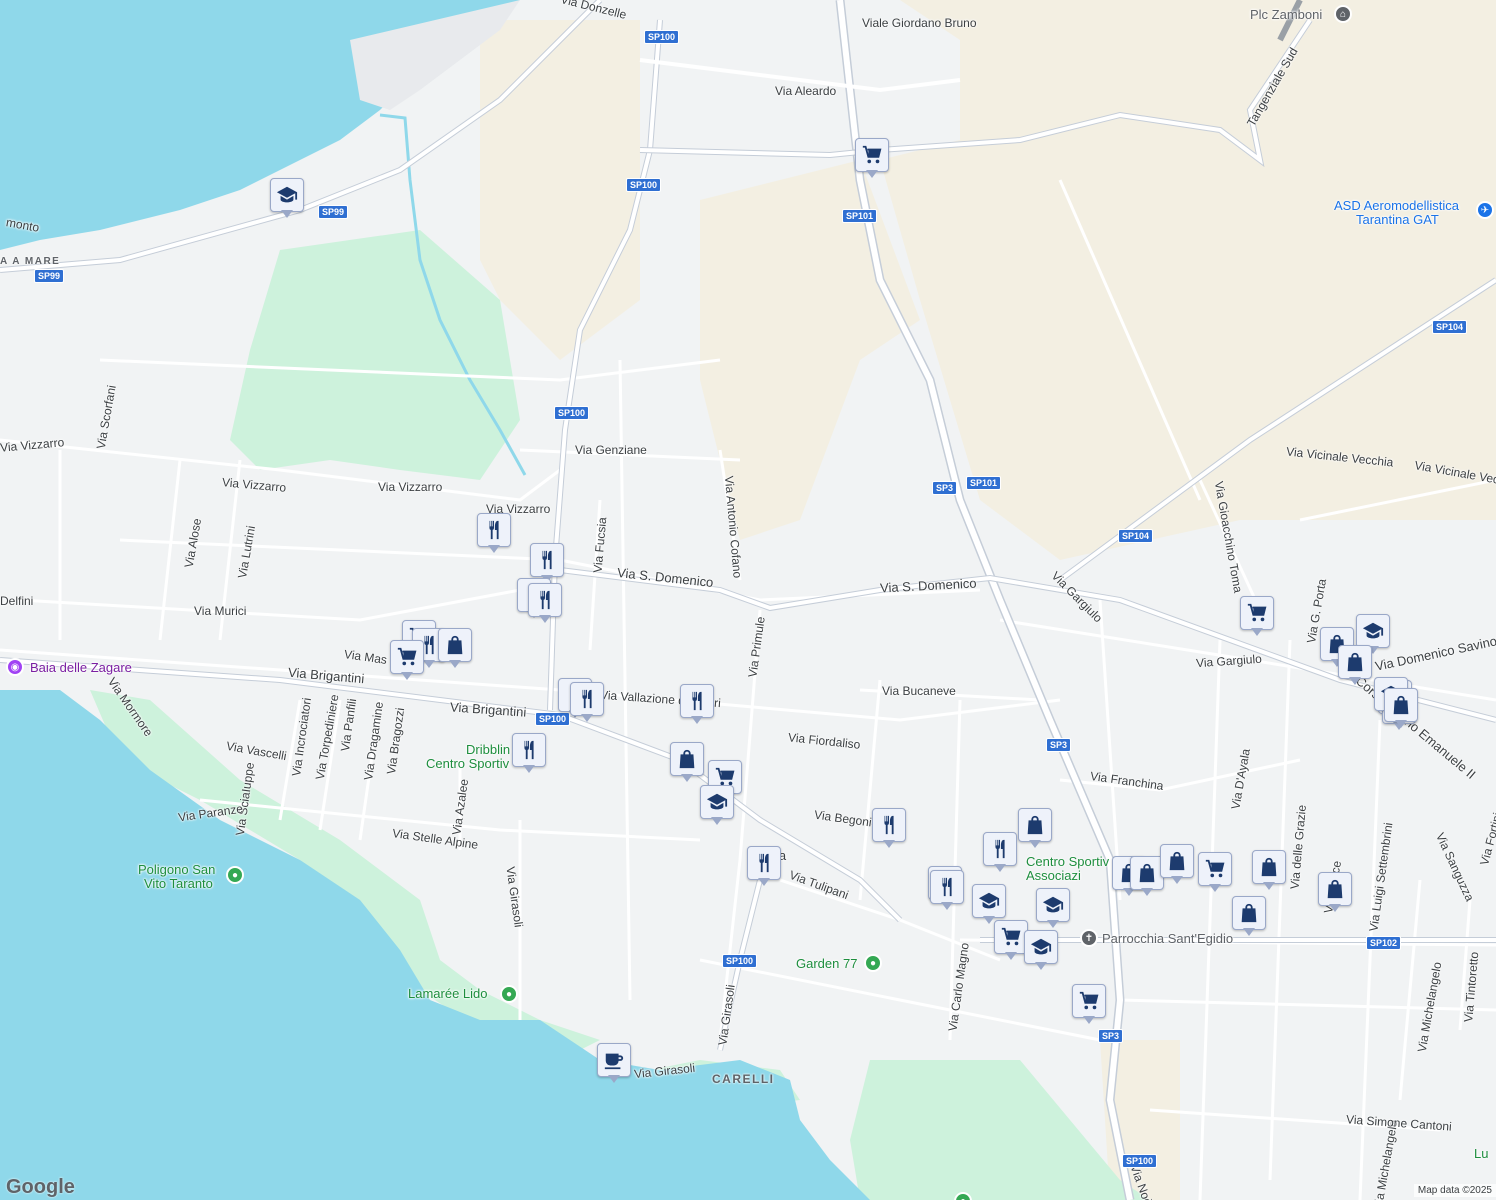 The height and width of the screenshot is (1200, 1496). What do you see at coordinates (1067, 861) in the screenshot?
I see `place-label-centro: Centro Sportiv` at bounding box center [1067, 861].